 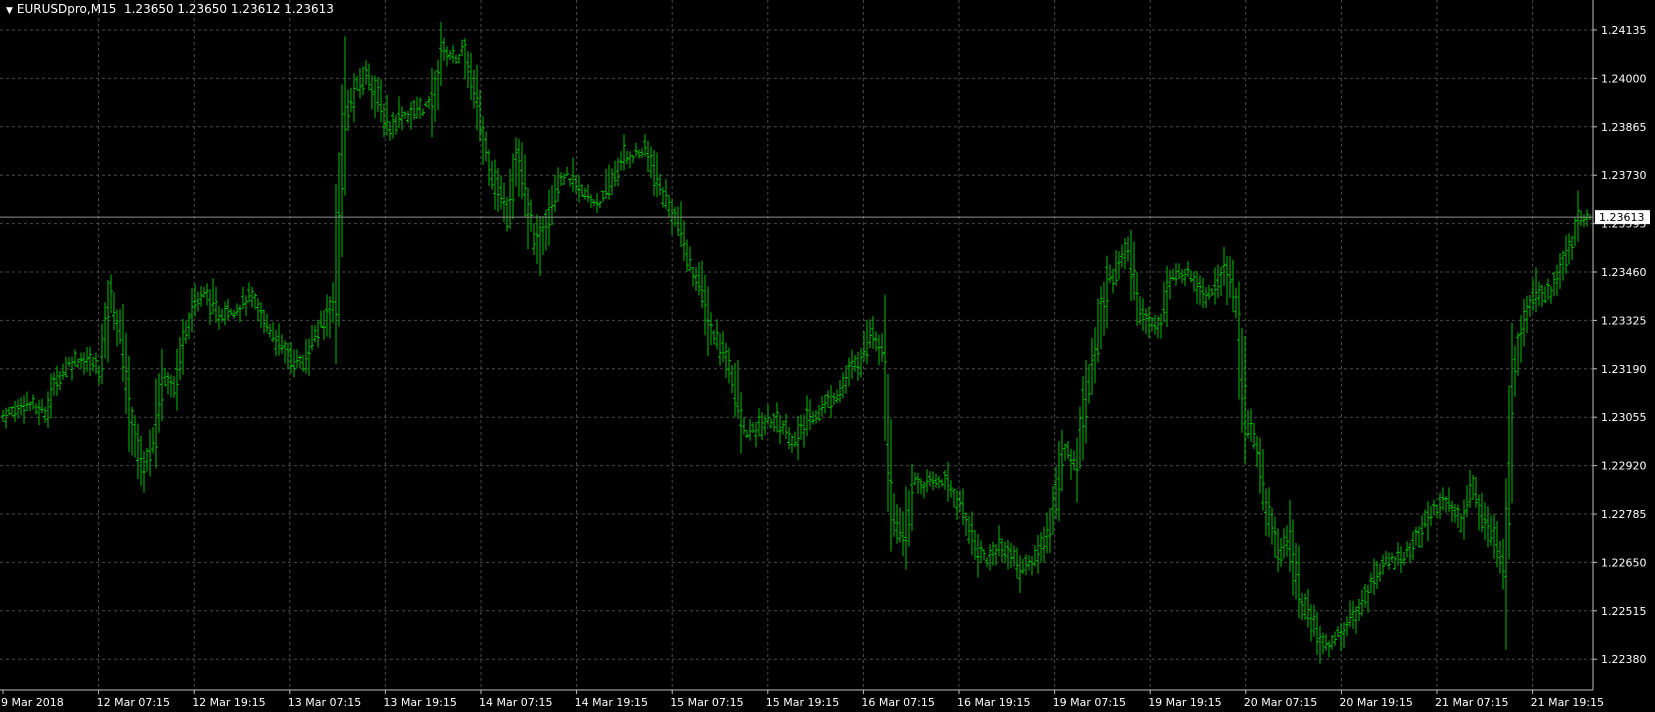 What do you see at coordinates (1375, 702) in the screenshot?
I see `x-tick-label: 20 Mar 19:15` at bounding box center [1375, 702].